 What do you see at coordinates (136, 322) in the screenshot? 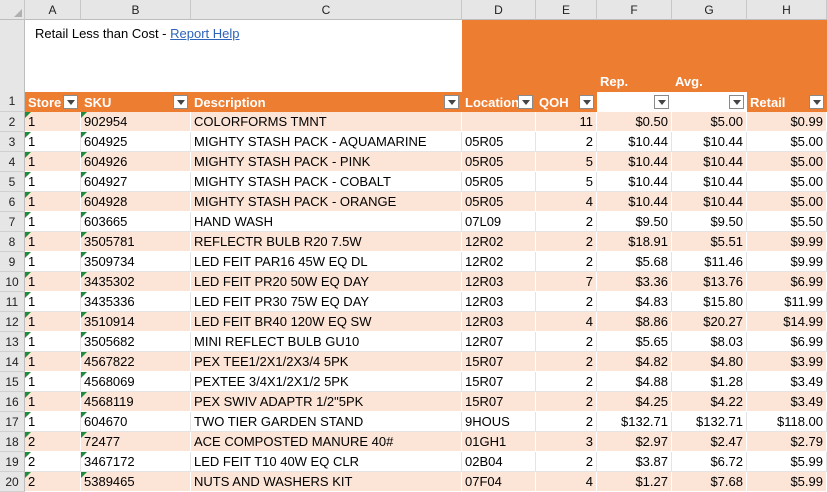
I see `cell-sku: 3510914` at bounding box center [136, 322].